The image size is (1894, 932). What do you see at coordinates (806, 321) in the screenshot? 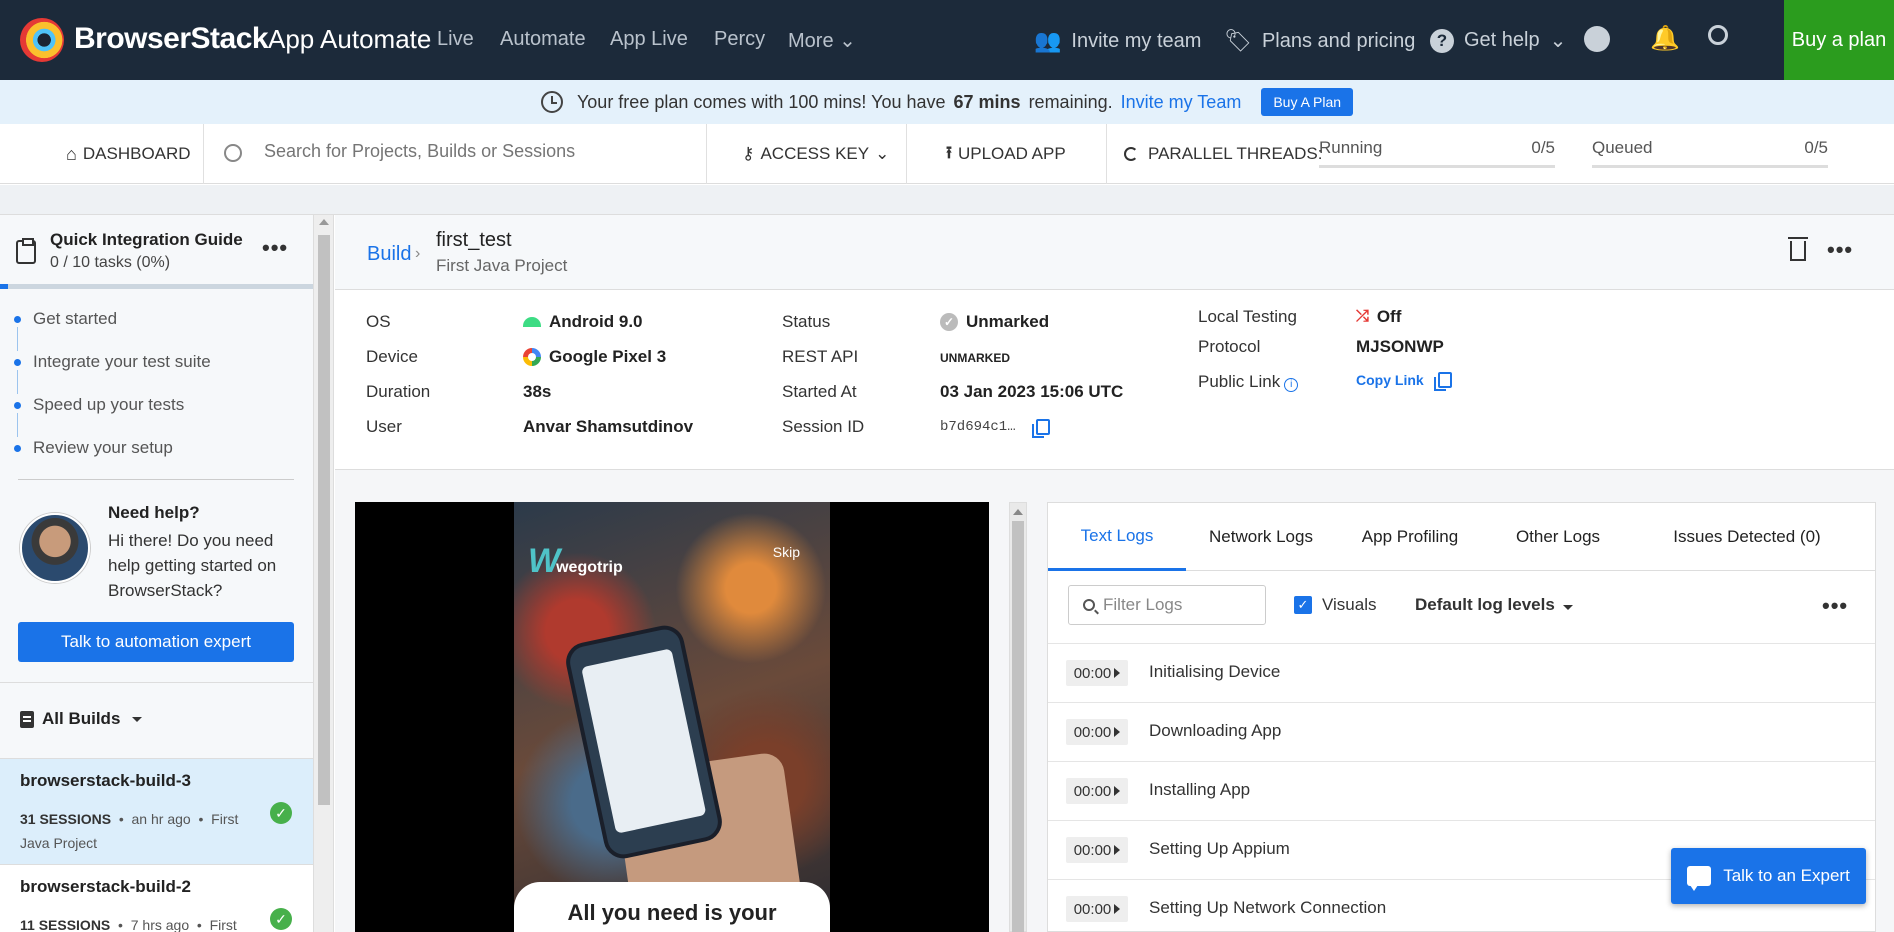
I see `status-label: Status` at bounding box center [806, 321].